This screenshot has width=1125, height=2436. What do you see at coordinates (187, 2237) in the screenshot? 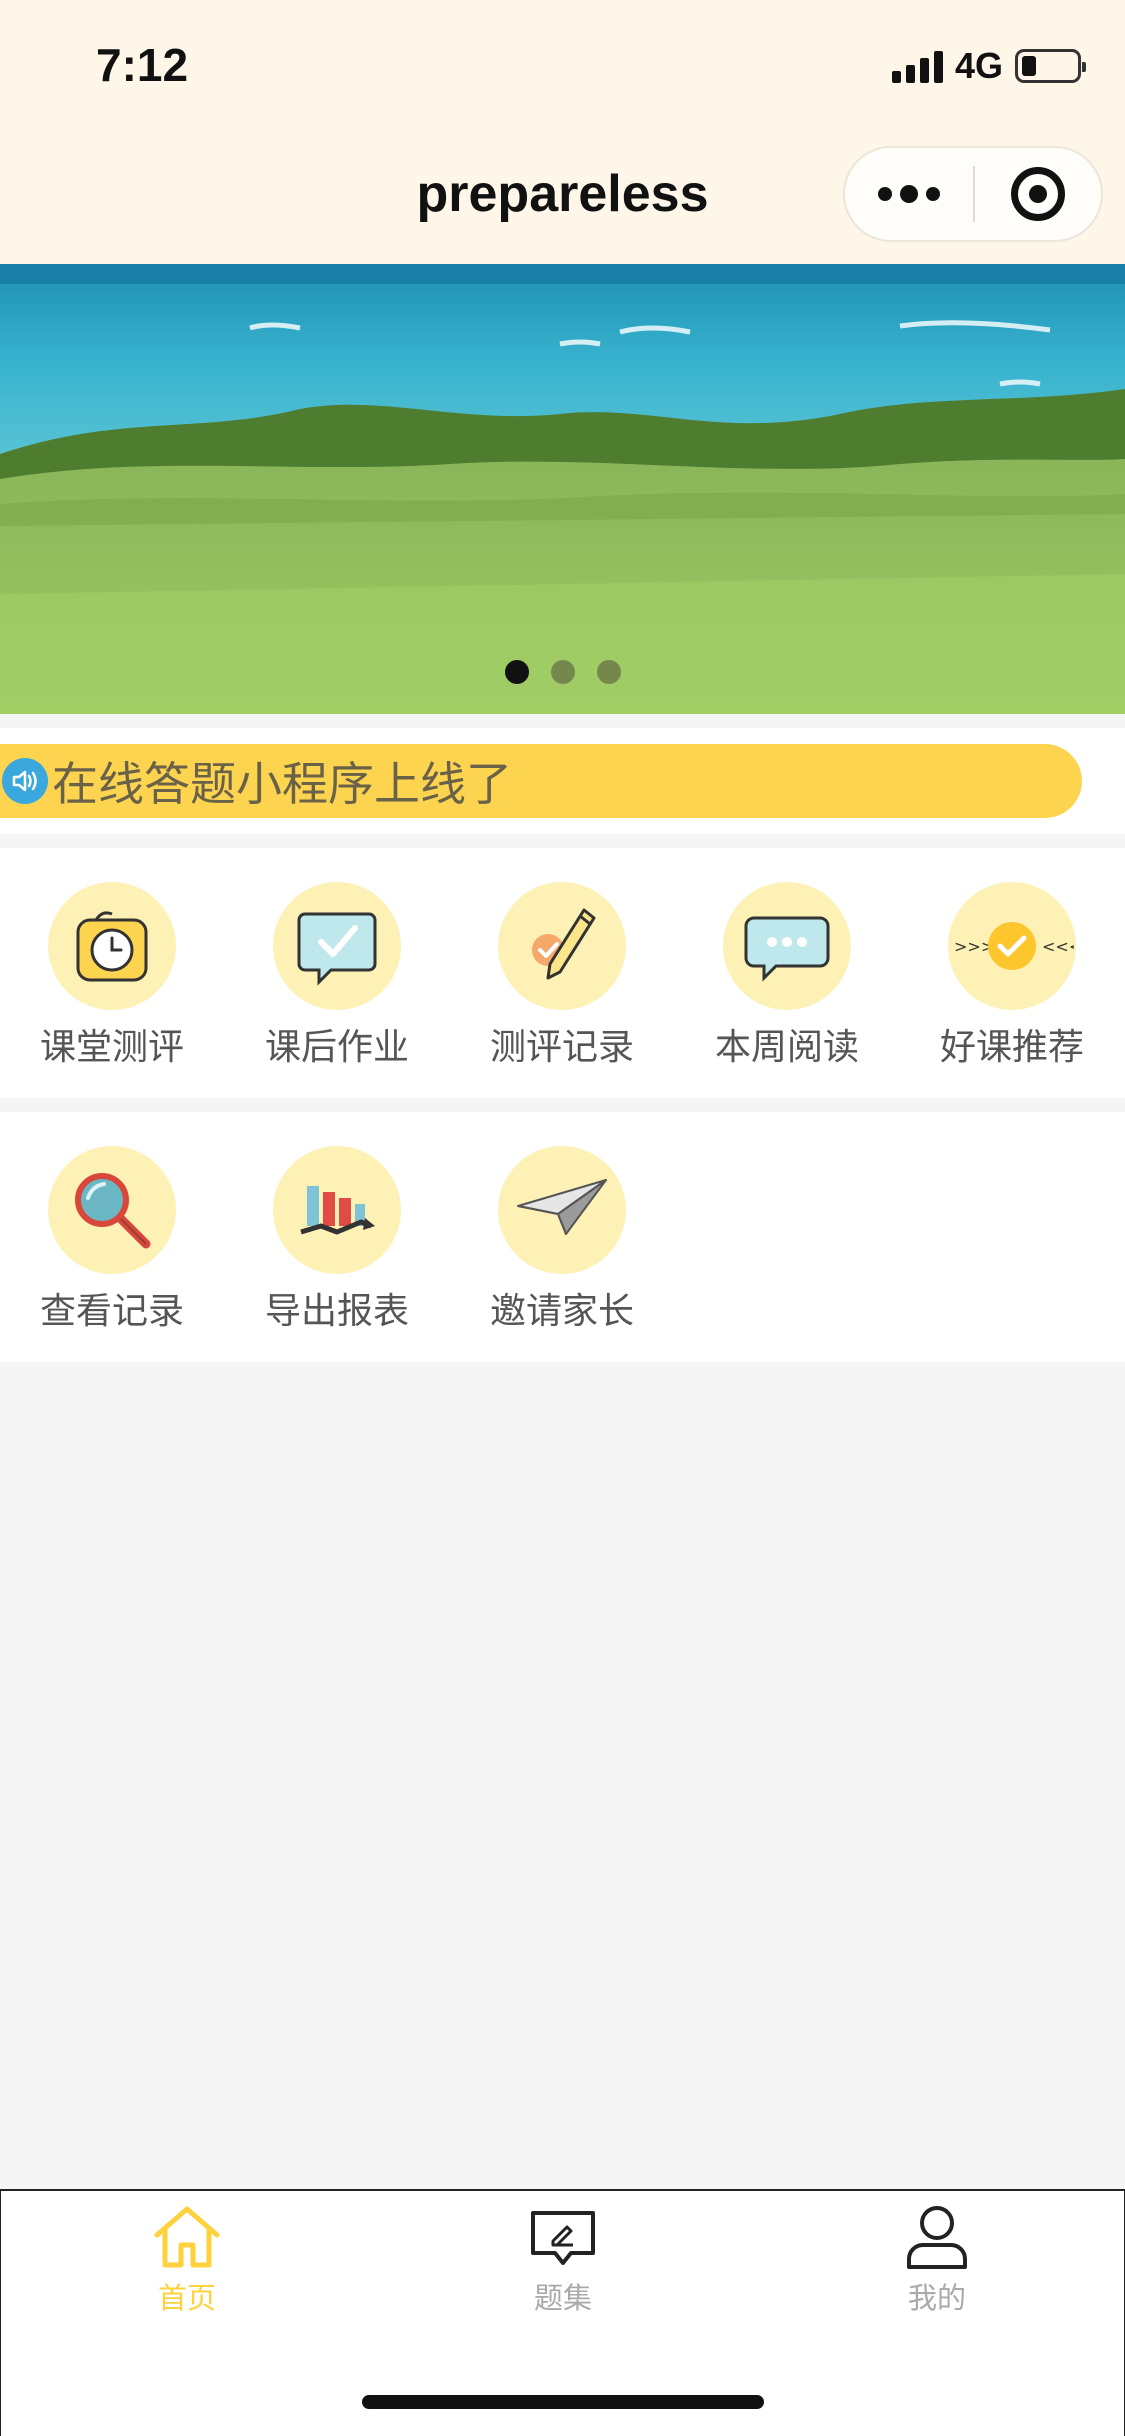
I see `home-icon` at bounding box center [187, 2237].